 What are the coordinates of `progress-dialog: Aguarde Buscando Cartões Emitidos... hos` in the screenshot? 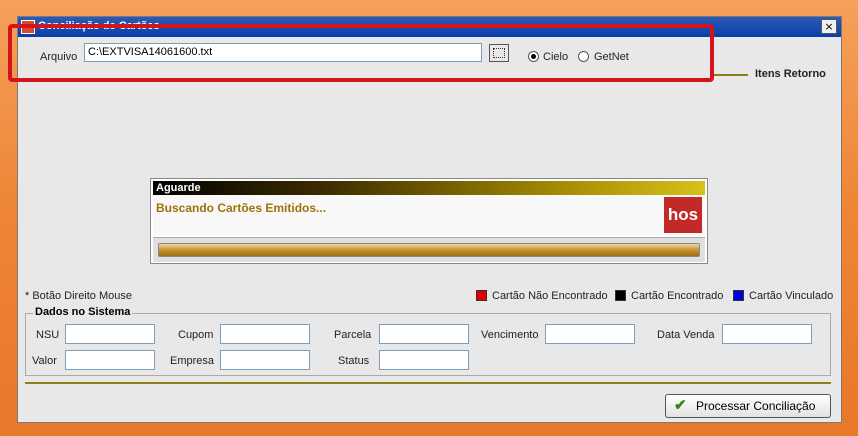 It's located at (429, 221).